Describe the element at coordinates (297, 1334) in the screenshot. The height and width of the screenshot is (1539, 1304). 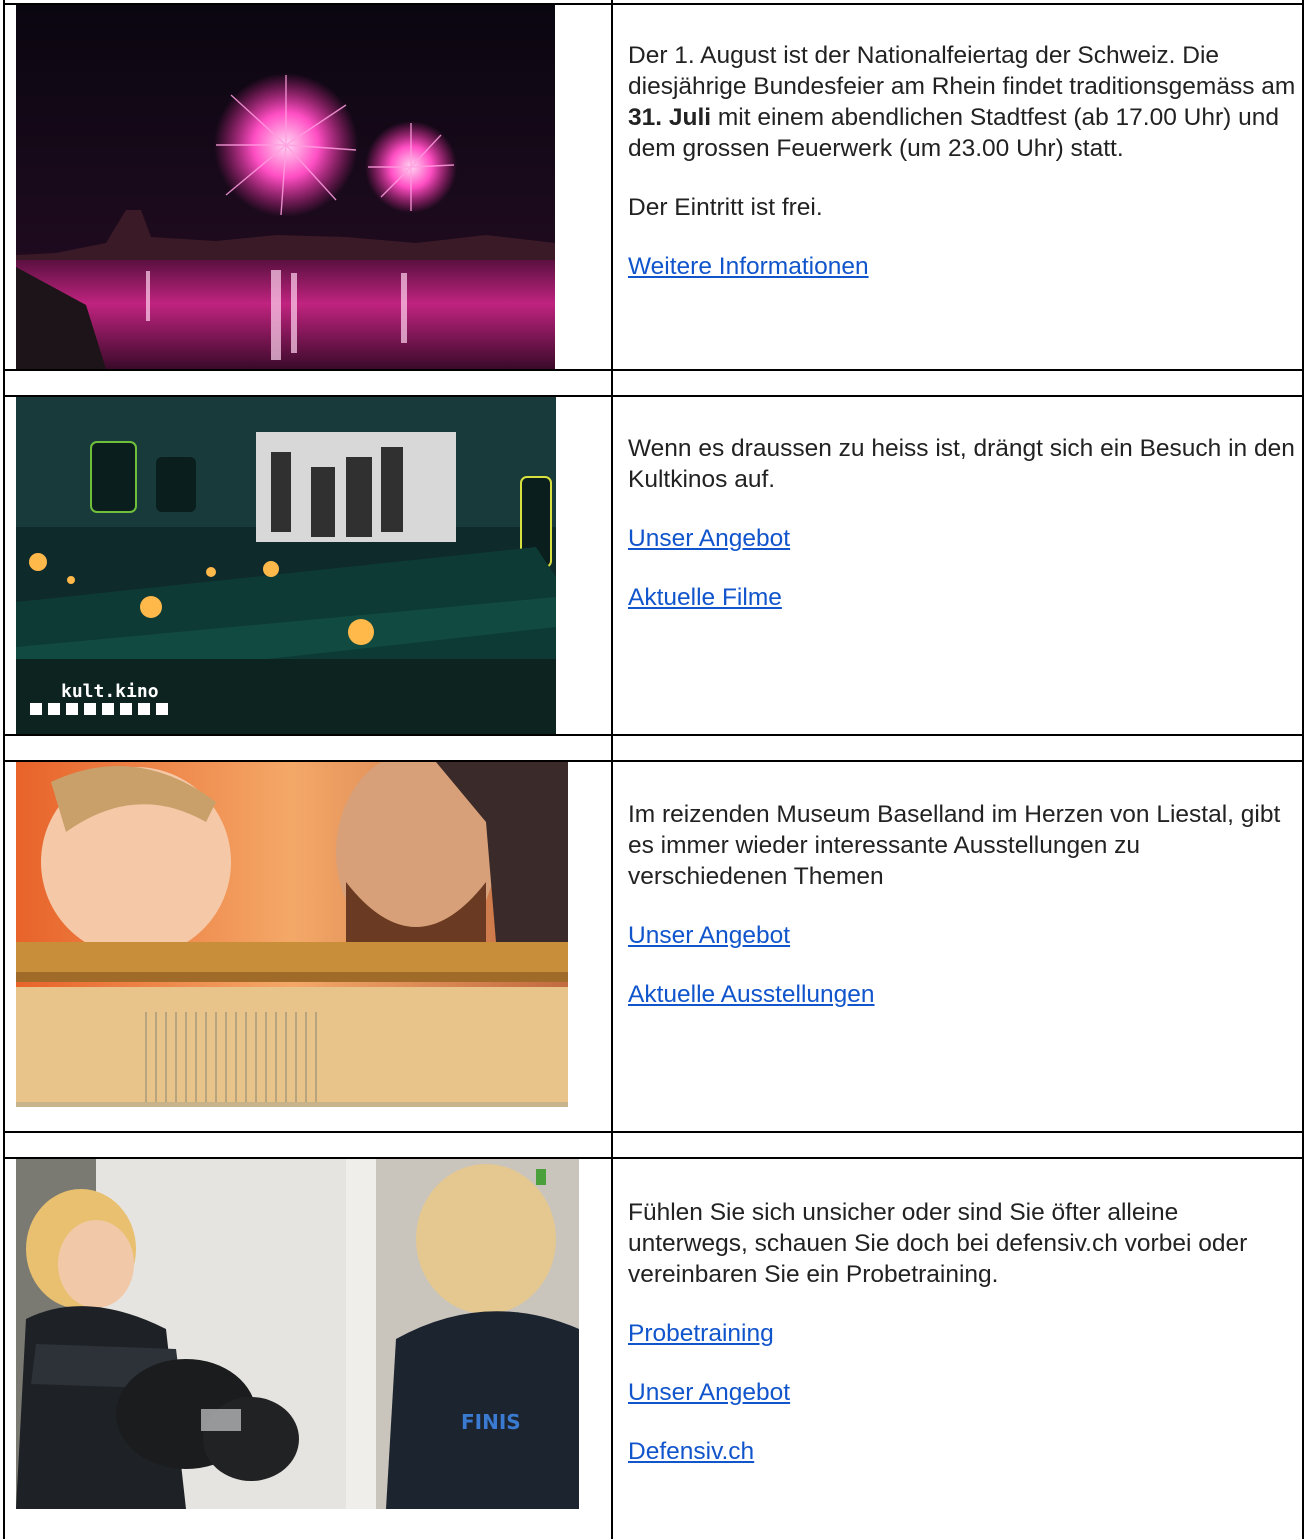
I see `self-defense-training-photo: FINIS` at that location.